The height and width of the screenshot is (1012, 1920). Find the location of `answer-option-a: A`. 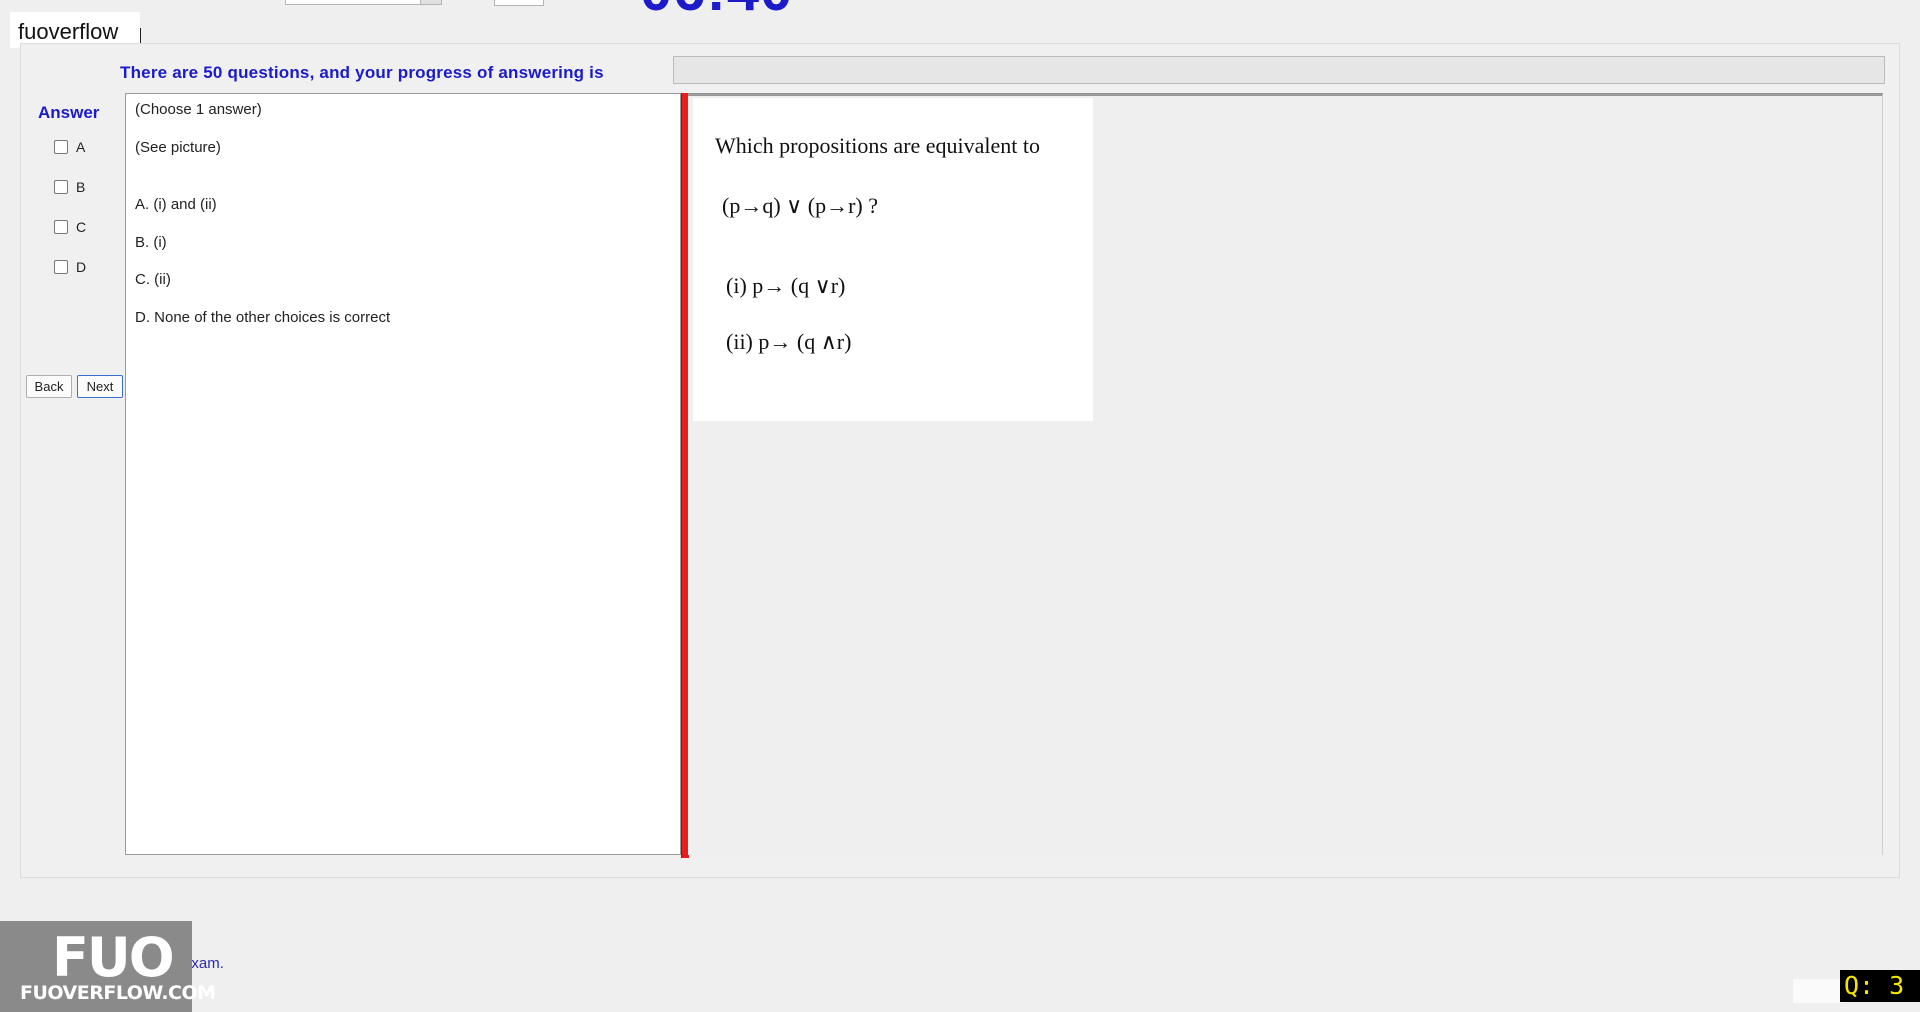

answer-option-a: A is located at coordinates (69, 147).